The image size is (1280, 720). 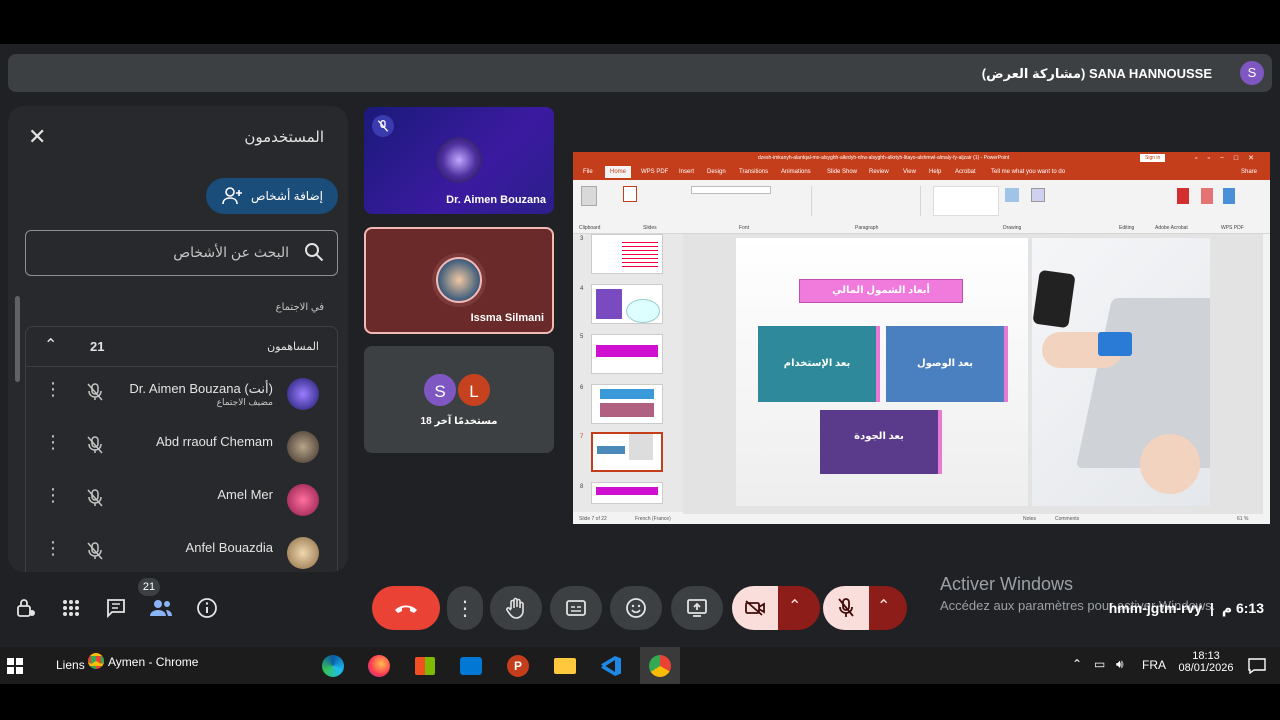 What do you see at coordinates (909, 172) in the screenshot?
I see `tab-view: View` at bounding box center [909, 172].